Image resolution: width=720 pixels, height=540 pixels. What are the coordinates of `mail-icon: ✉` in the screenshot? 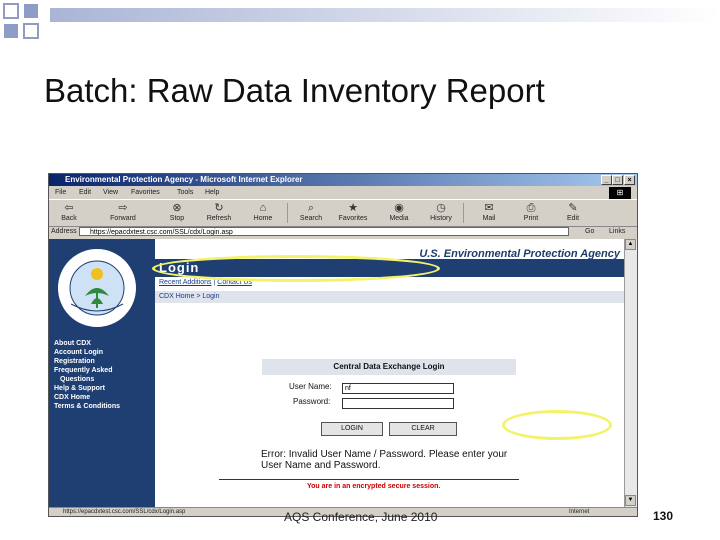 It's located at (489, 208).